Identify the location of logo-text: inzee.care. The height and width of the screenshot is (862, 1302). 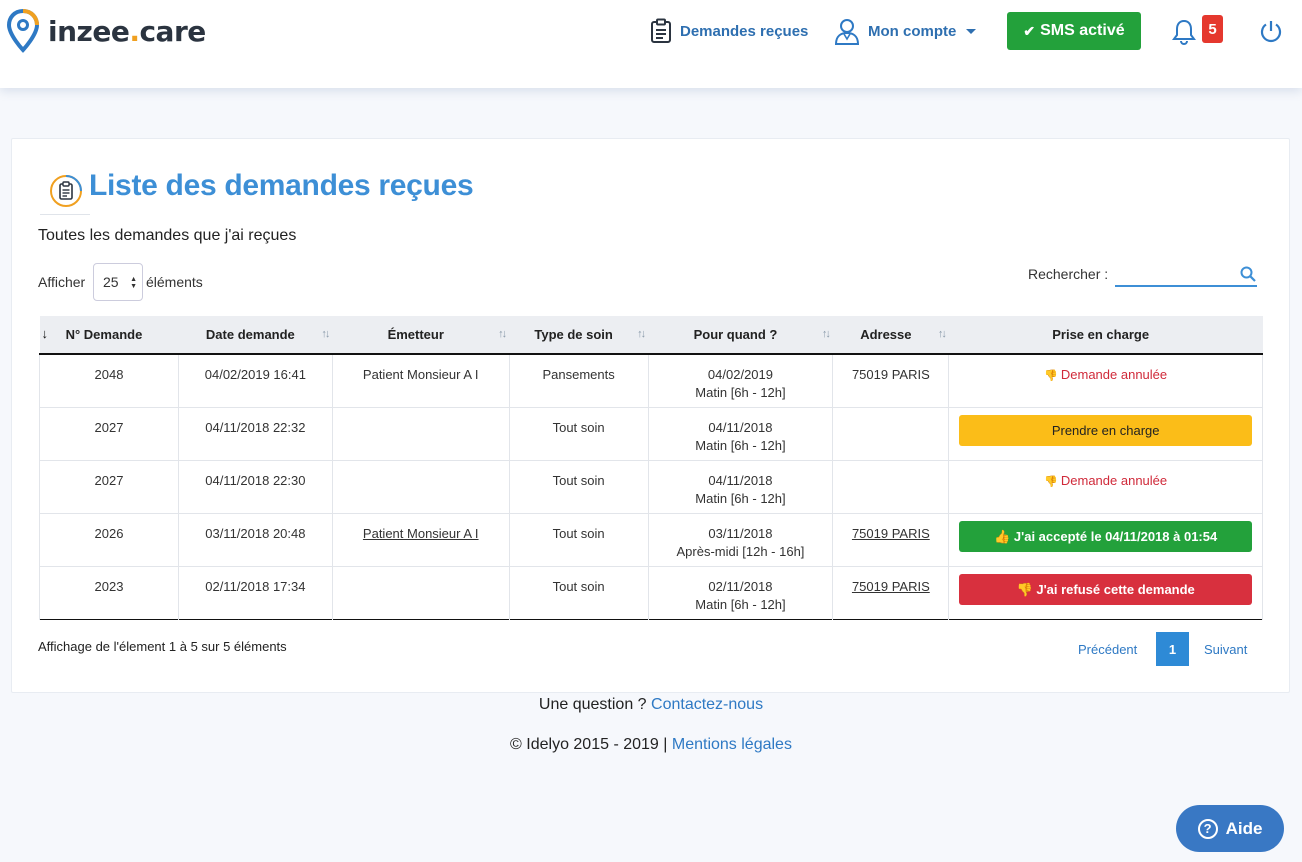
(127, 31).